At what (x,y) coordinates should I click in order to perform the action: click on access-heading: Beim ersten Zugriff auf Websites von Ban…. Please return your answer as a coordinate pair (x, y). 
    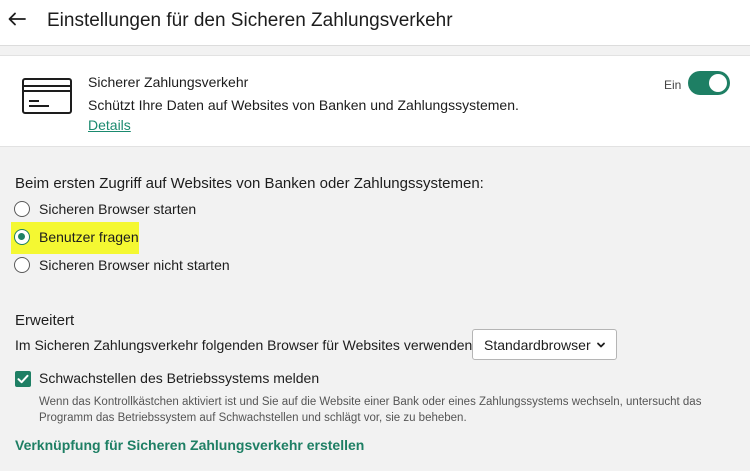
    Looking at the image, I should click on (249, 183).